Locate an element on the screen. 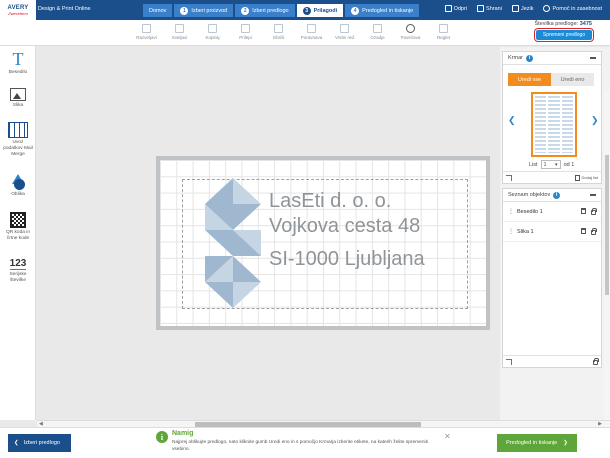 The width and height of the screenshot is (610, 458). next-label: Predogled in tiskanje is located at coordinates (532, 443).